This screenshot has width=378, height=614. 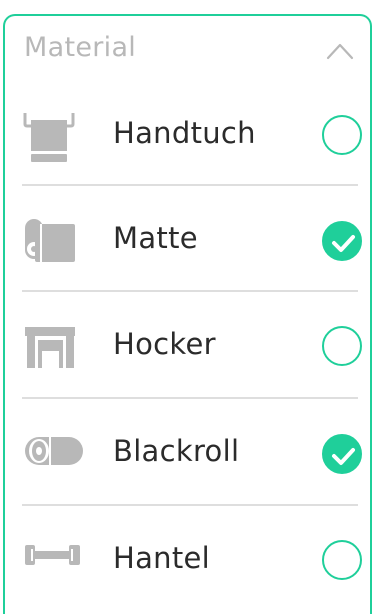 I want to click on stool-icon, so click(x=50, y=347).